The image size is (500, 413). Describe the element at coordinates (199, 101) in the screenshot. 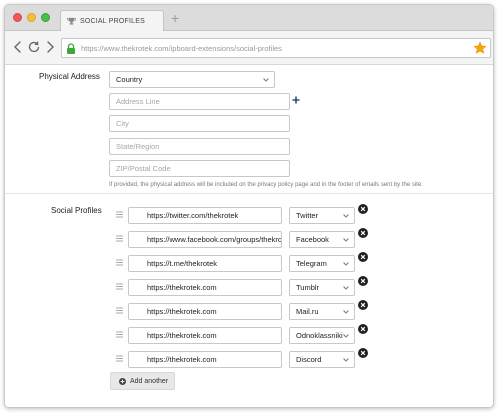

I see `address-line-input: Address Line` at that location.